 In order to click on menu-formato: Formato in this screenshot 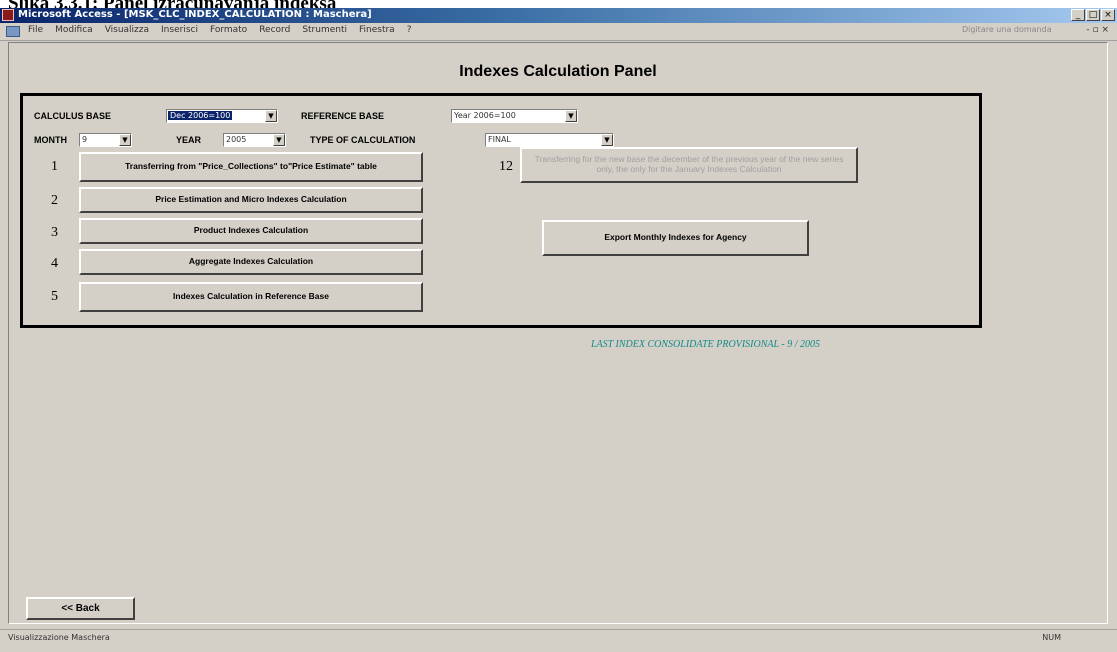, I will do `click(228, 30)`.